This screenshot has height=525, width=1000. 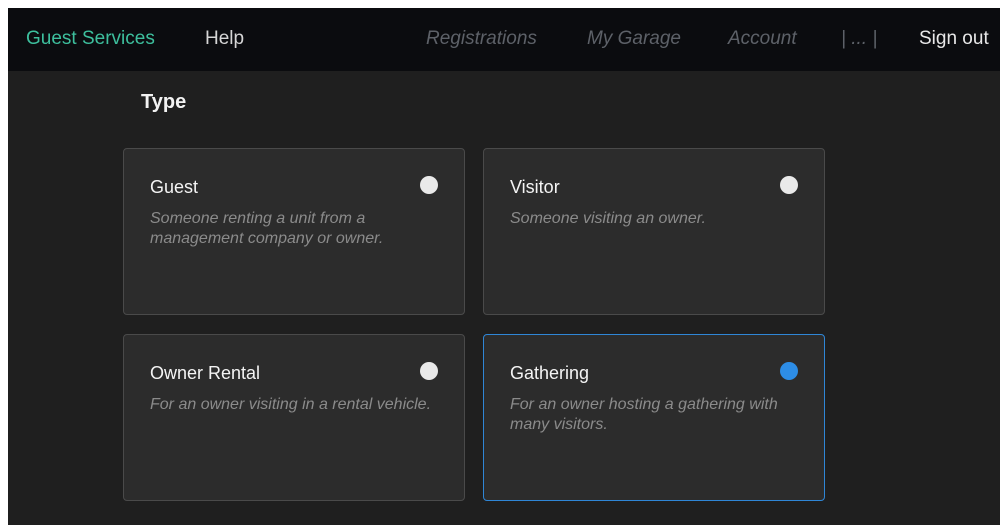 I want to click on type-option-visitor: Visitor Someone visiting an owner., so click(x=654, y=231).